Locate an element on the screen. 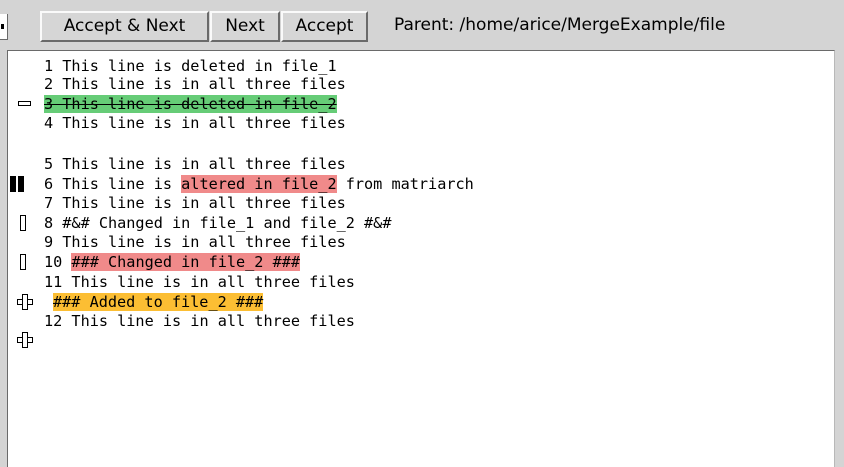 The height and width of the screenshot is (467, 844). accept-and-next-button: Accept & Next is located at coordinates (124, 26).